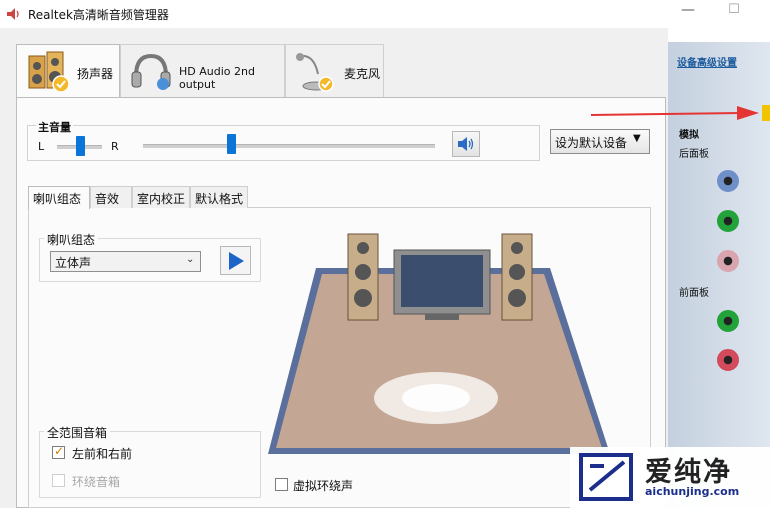  What do you see at coordinates (289, 146) in the screenshot?
I see `volume-slider-track` at bounding box center [289, 146].